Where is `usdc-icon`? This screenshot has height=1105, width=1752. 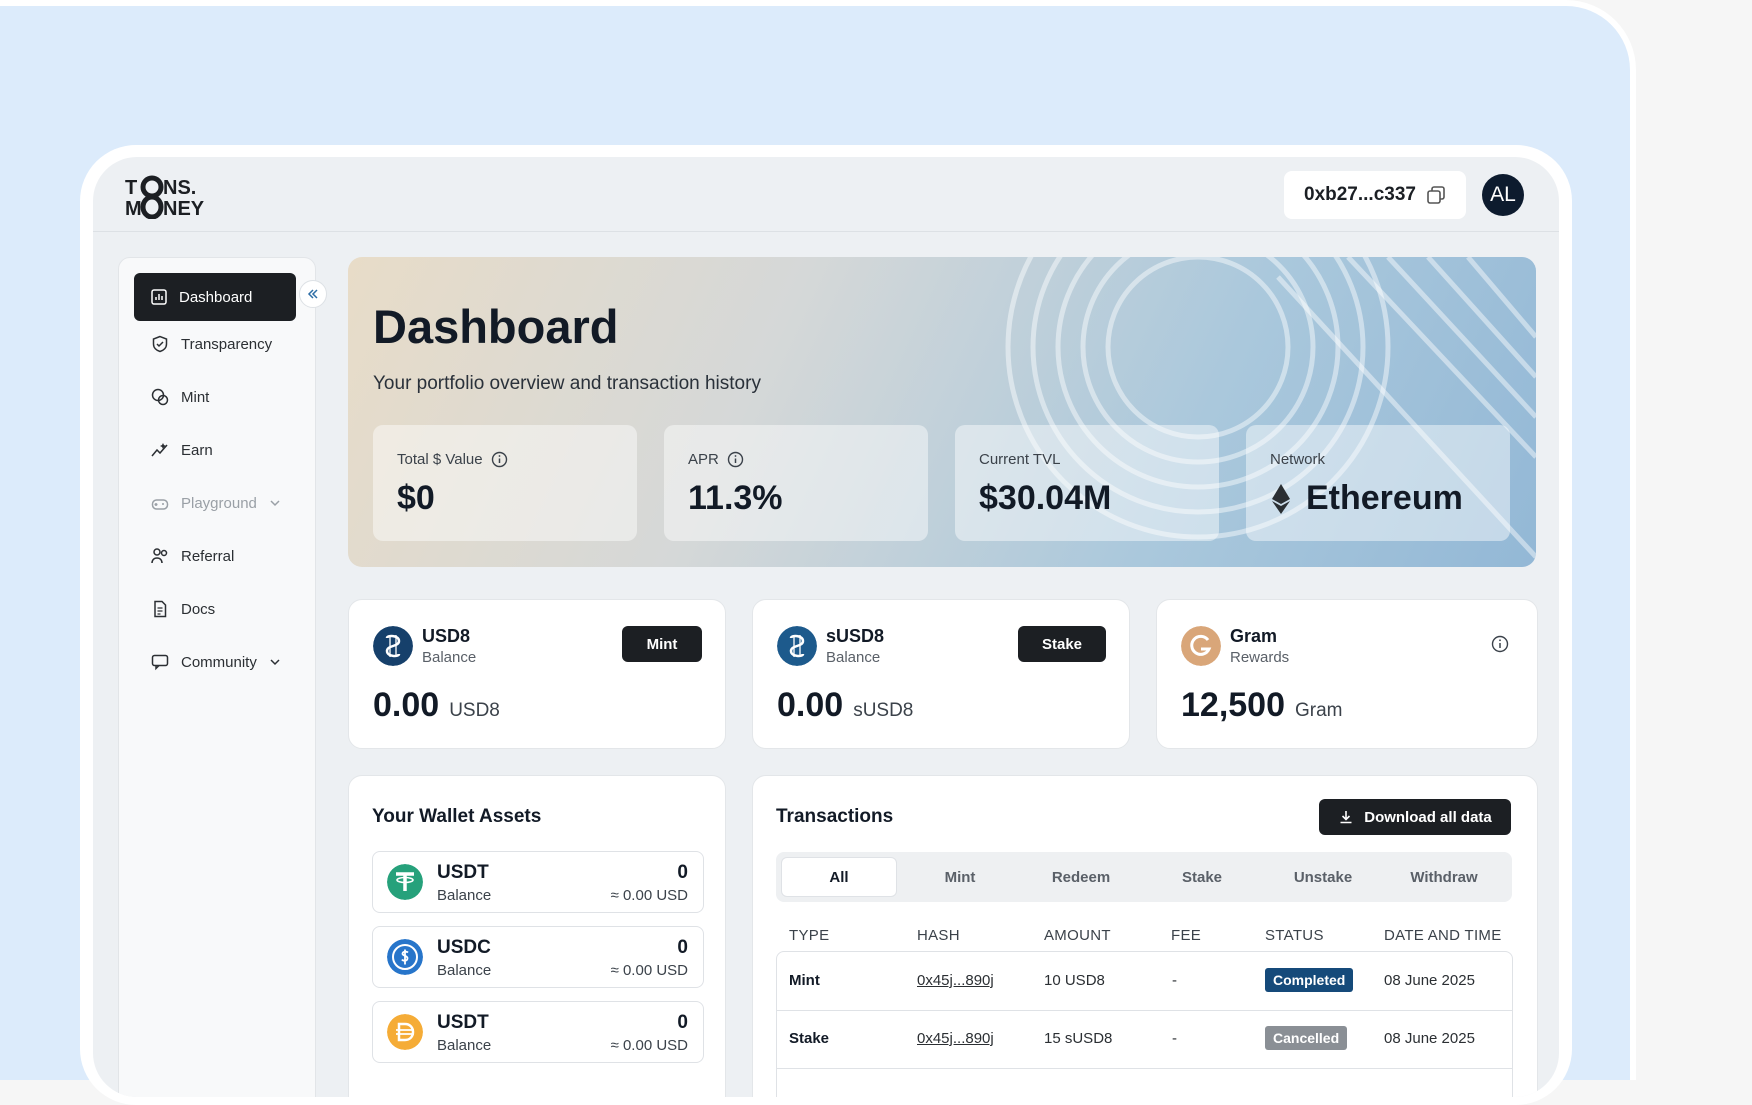
usdc-icon is located at coordinates (405, 957).